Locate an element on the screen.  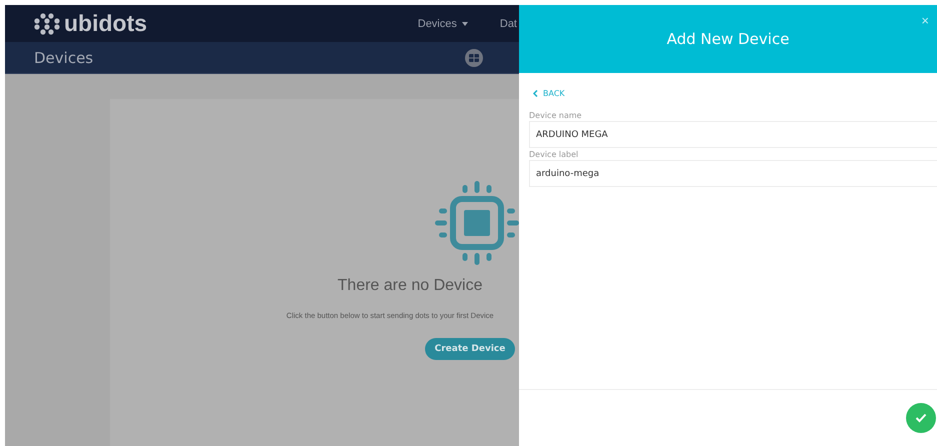
confirm-button is located at coordinates (921, 418).